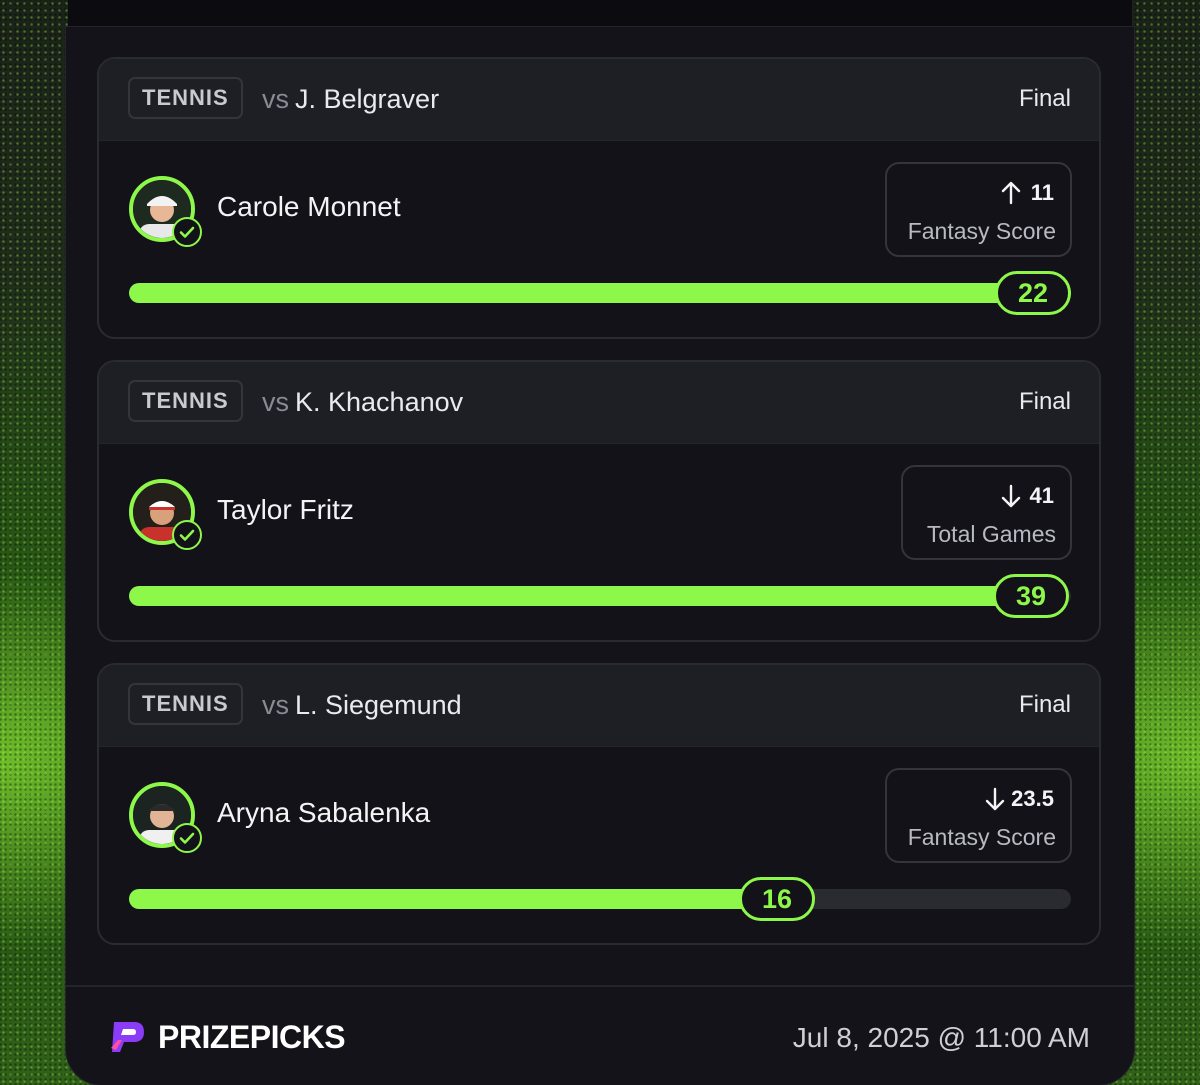 The width and height of the screenshot is (1200, 1085). I want to click on opponent-name: K. Khachanov, so click(379, 402).